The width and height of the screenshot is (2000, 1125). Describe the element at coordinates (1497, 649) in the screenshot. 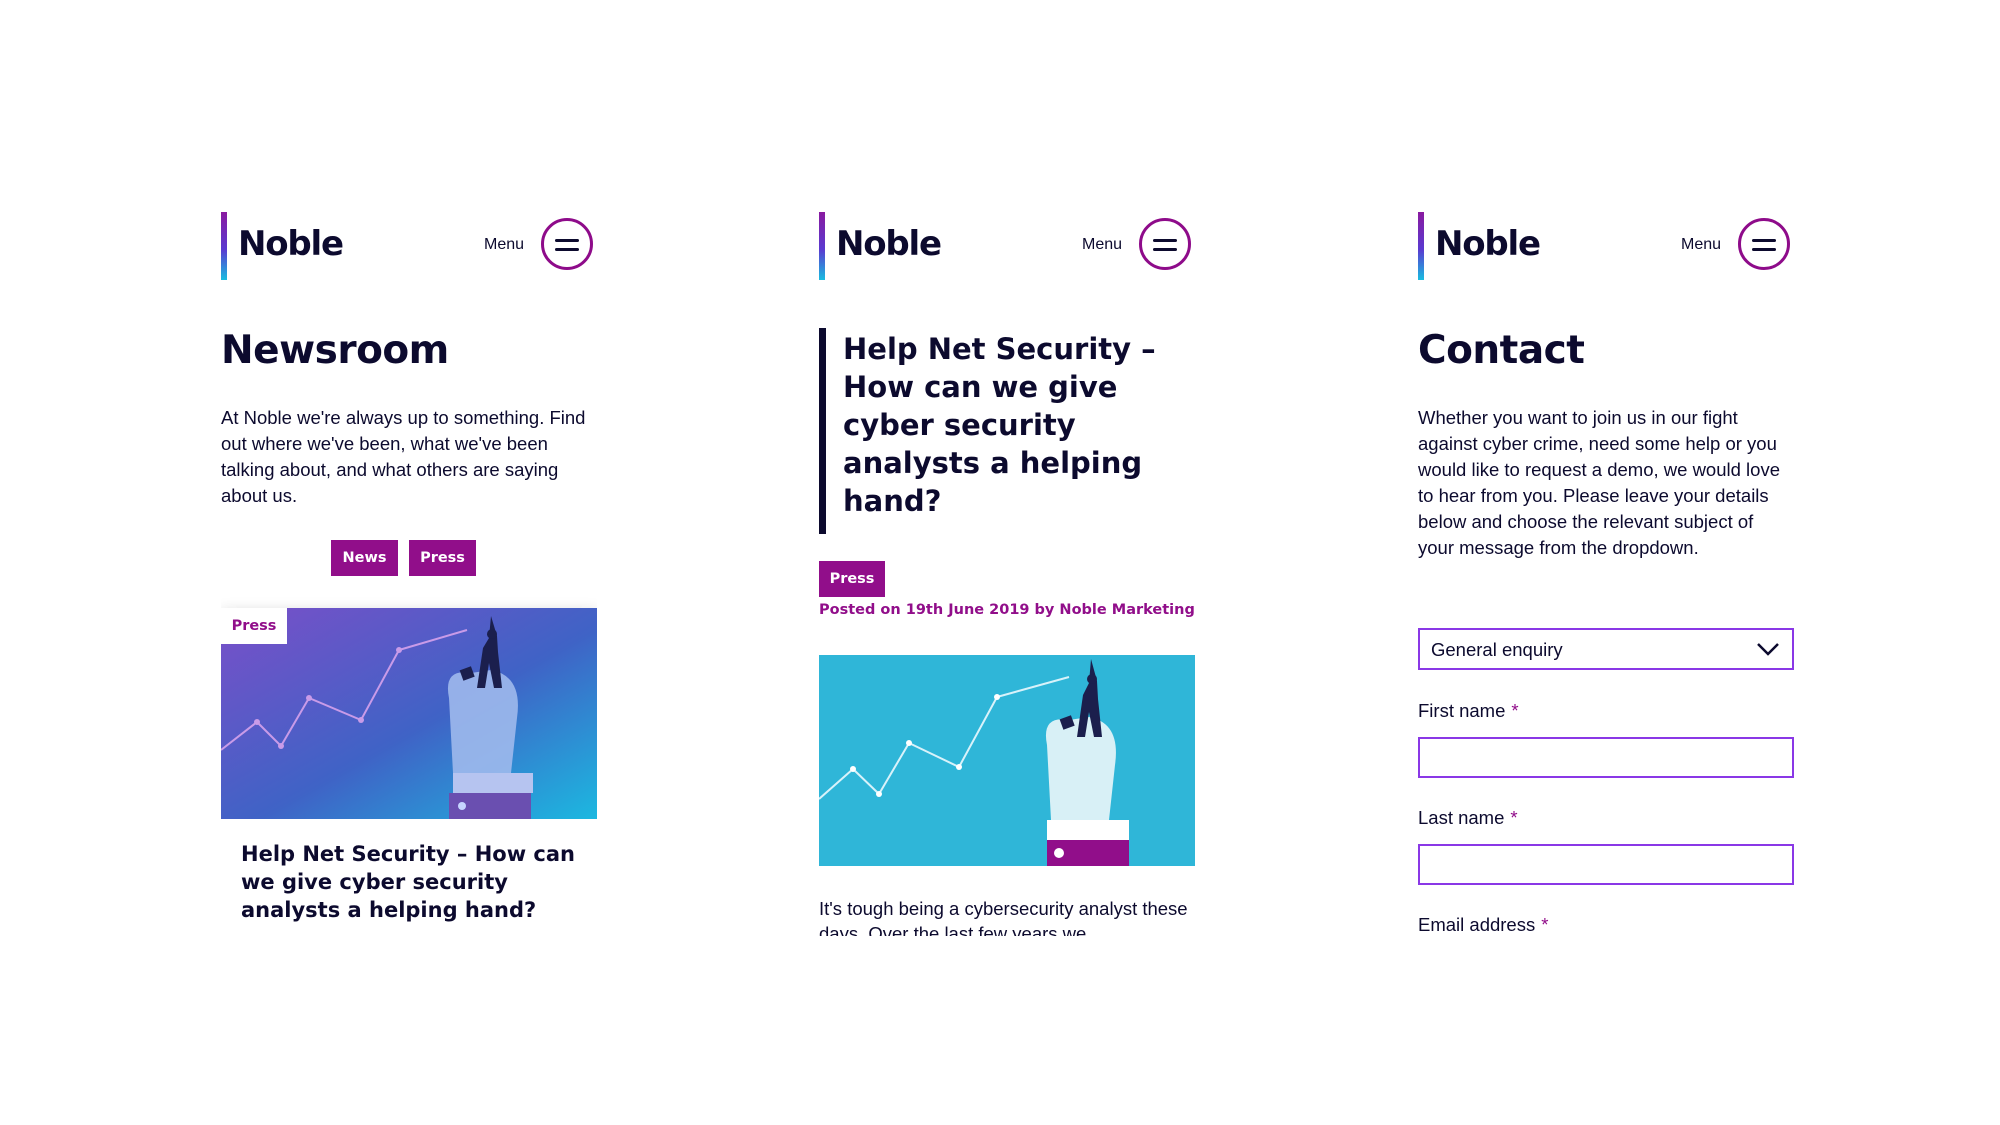

I see `subject-dropdown-value: General enquiry` at that location.